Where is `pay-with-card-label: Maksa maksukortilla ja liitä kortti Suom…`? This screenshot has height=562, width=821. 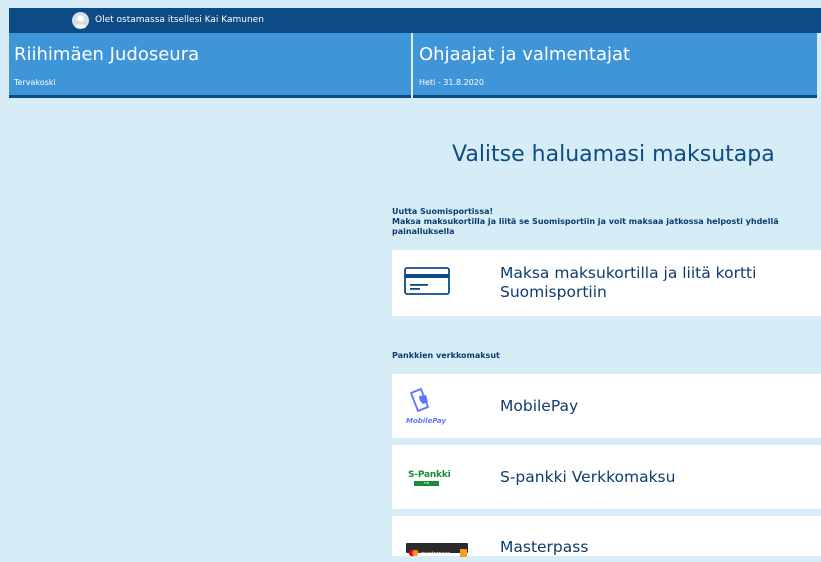 pay-with-card-label: Maksa maksukortilla ja liitä kortti Suom… is located at coordinates (628, 283).